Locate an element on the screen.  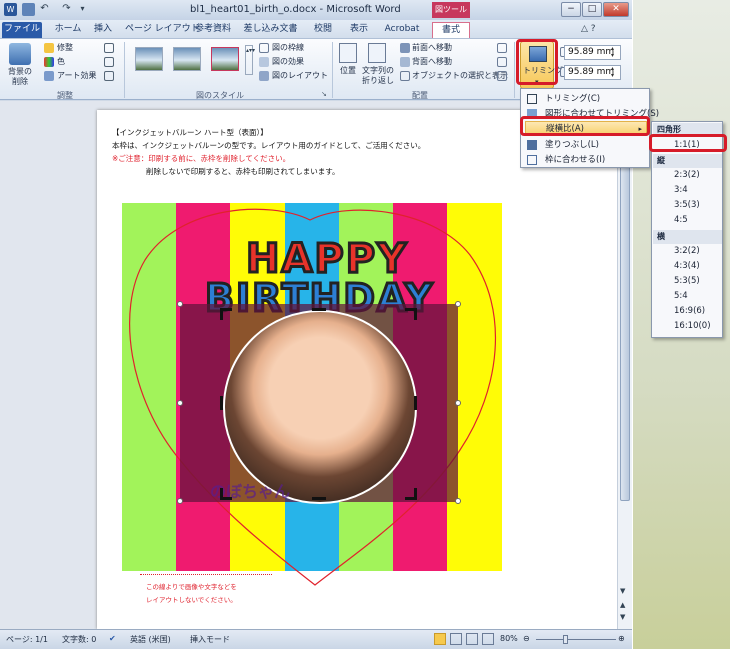
tab-format: 書式 is located at coordinates (451, 30).